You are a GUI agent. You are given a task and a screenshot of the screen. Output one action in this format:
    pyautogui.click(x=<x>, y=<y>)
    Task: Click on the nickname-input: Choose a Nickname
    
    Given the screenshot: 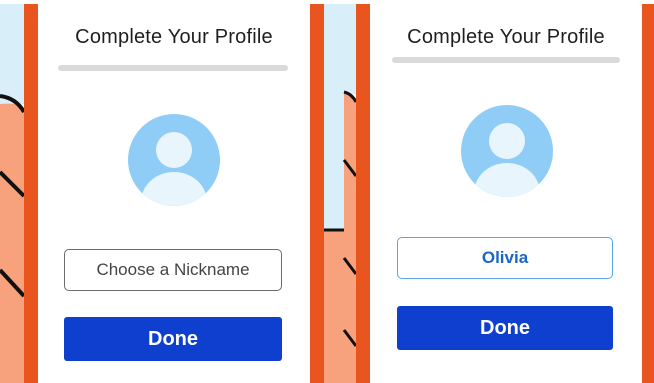 What is the action you would take?
    pyautogui.click(x=173, y=270)
    